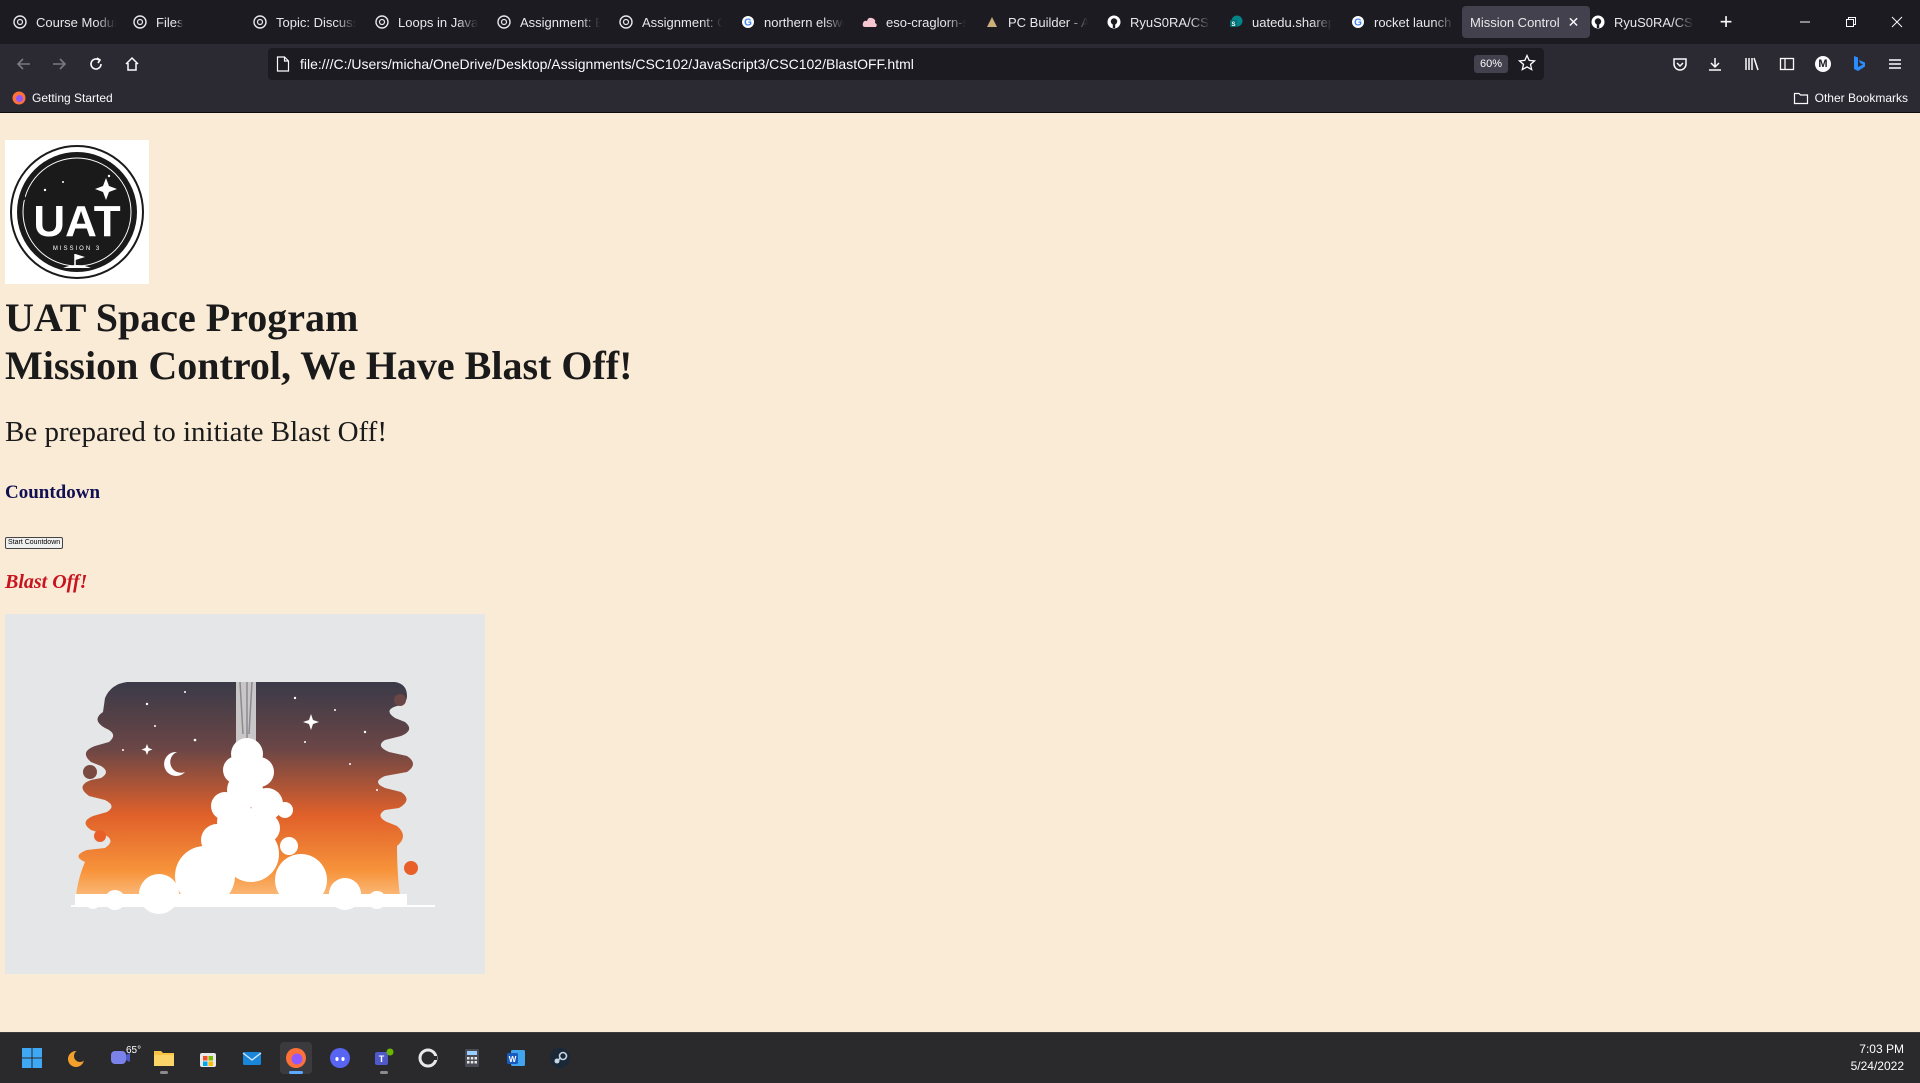  Describe the element at coordinates (77, 249) in the screenshot. I see `logo-subtext: MISSION 3` at that location.